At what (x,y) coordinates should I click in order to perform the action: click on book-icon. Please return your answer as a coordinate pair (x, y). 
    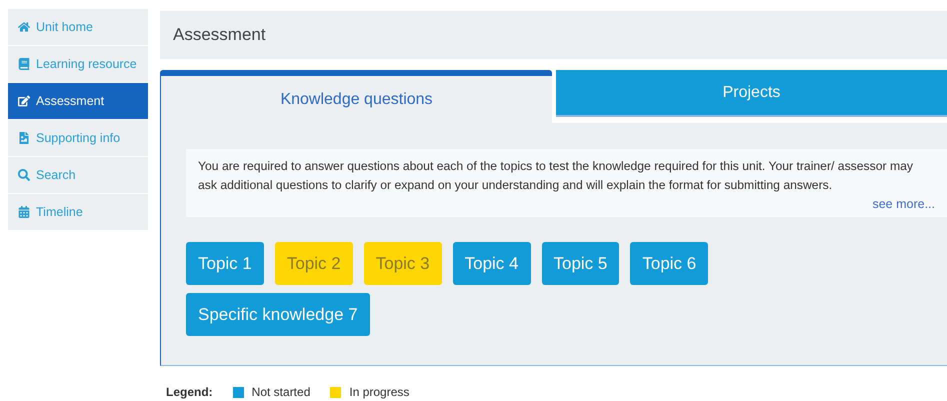
    Looking at the image, I should click on (24, 64).